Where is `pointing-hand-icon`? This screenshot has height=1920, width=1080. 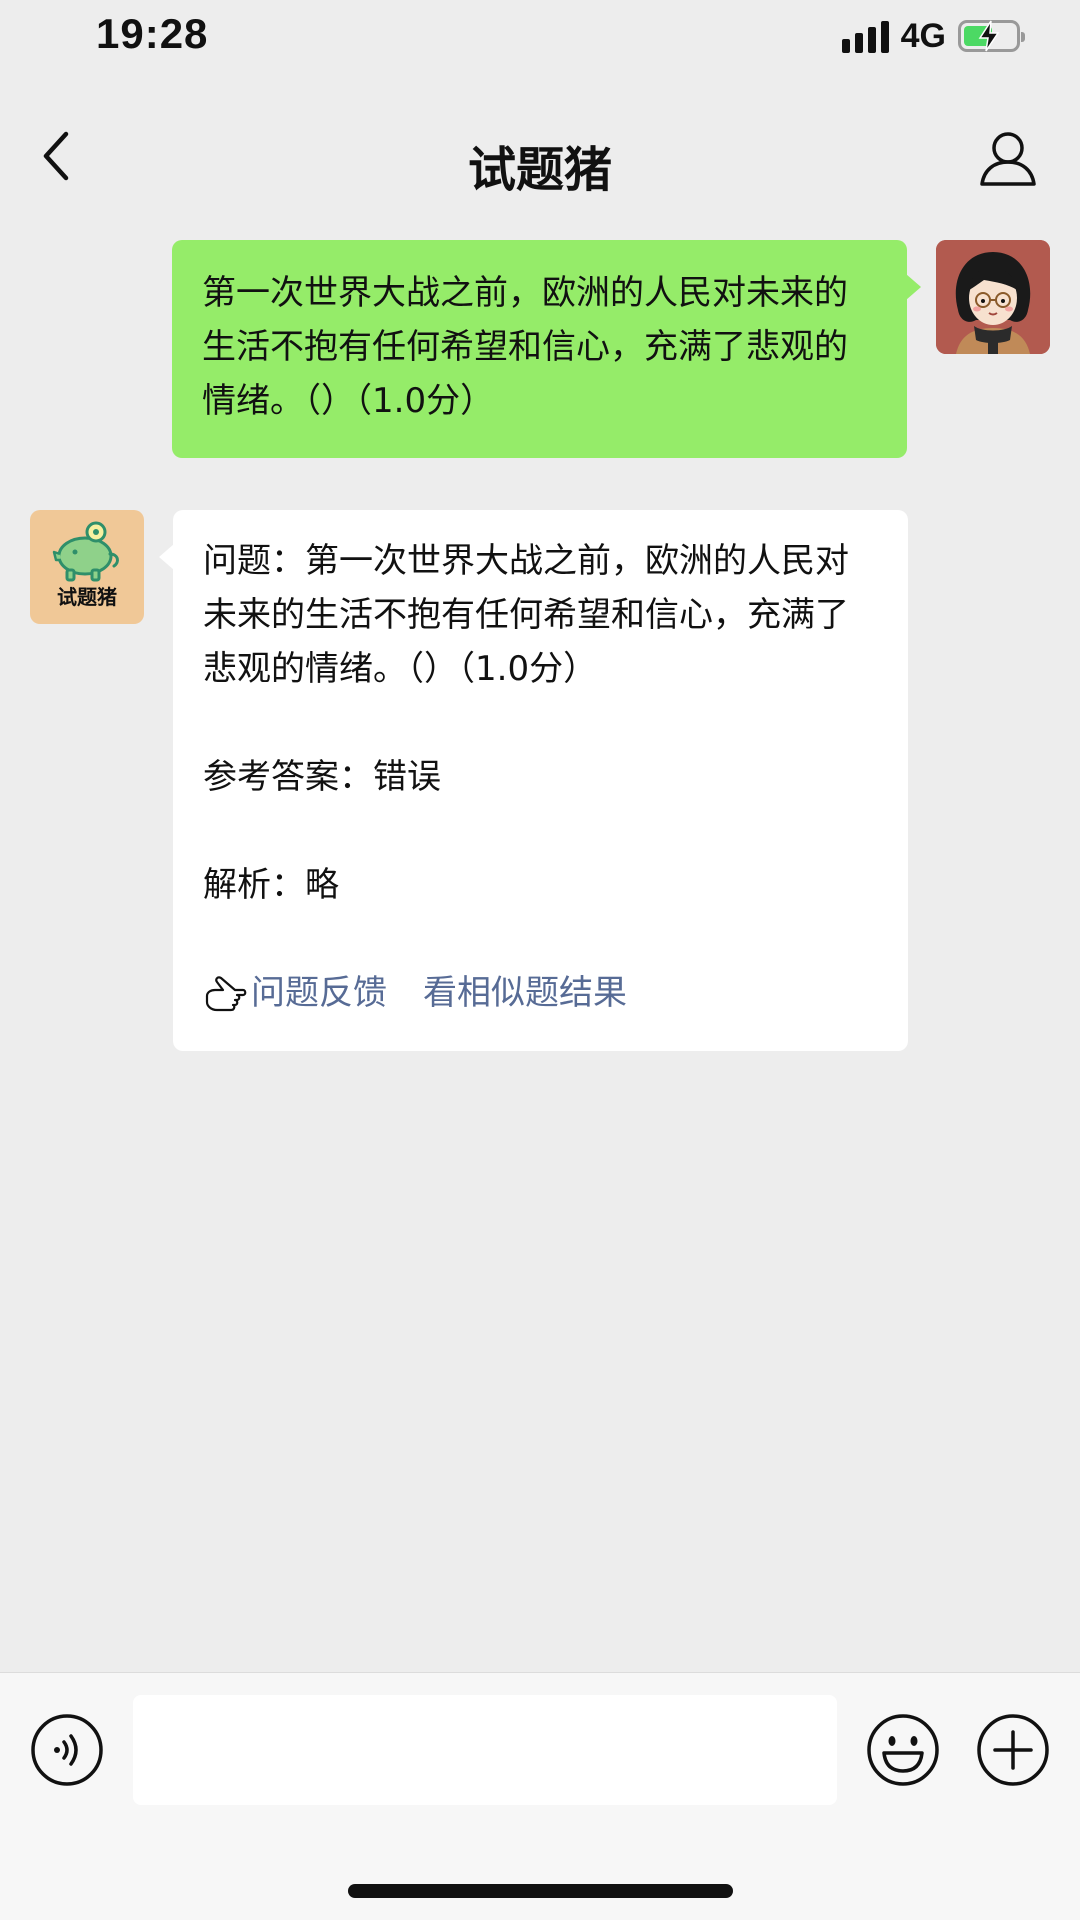
pointing-hand-icon is located at coordinates (226, 994).